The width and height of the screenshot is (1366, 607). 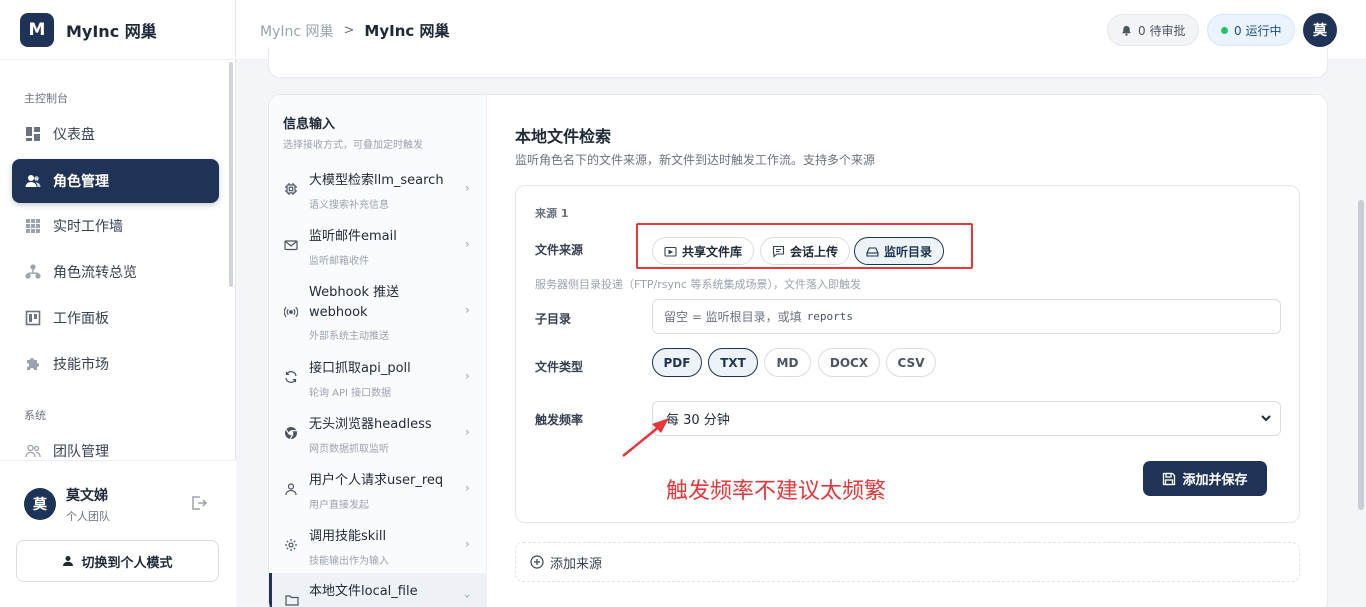 I want to click on folder-icon, so click(x=292, y=599).